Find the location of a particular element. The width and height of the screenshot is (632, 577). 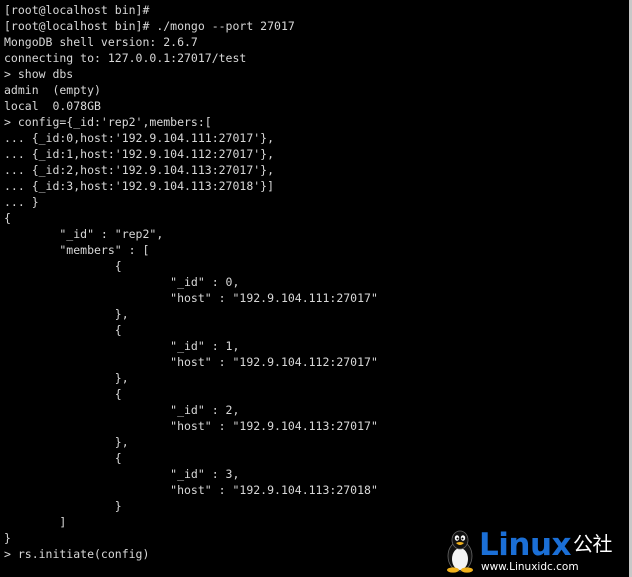

terminal-line: "_id" : 3, is located at coordinates (122, 474).